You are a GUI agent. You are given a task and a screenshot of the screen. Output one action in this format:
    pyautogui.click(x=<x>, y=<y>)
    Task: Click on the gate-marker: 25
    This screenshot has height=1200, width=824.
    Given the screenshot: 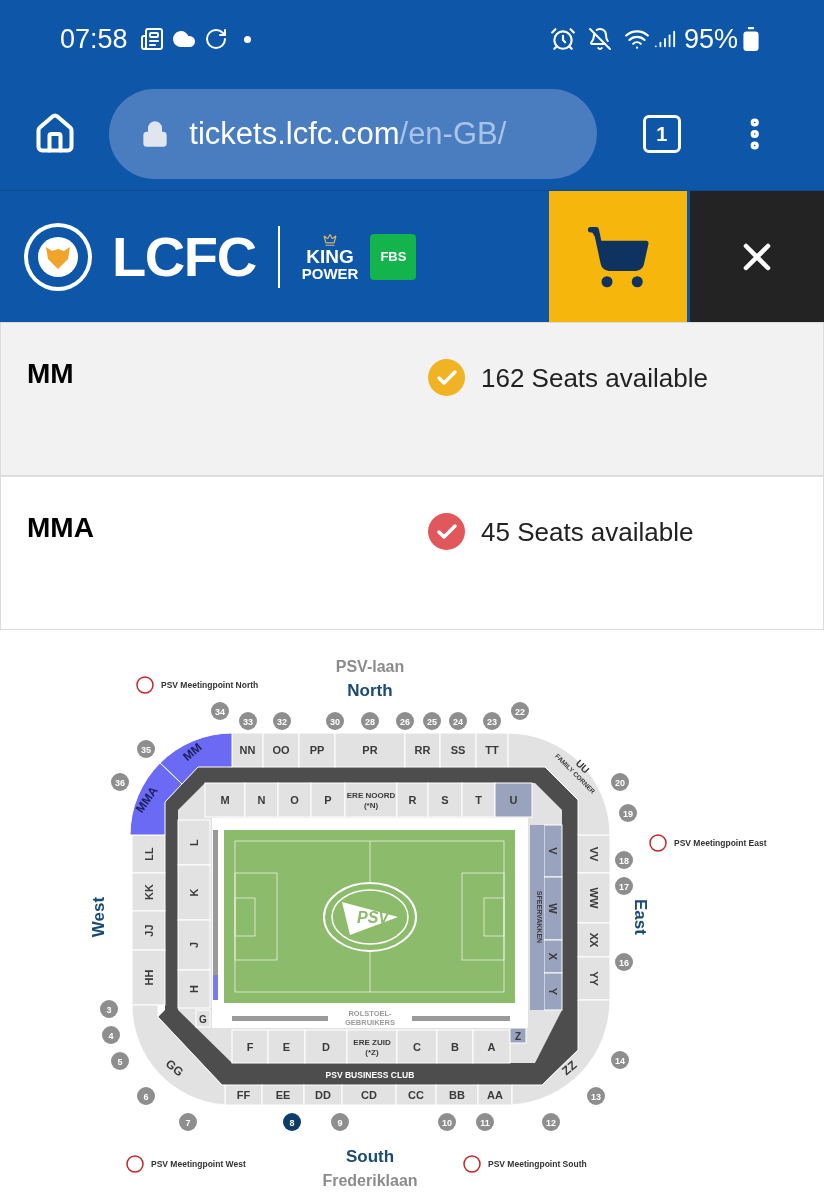 What is the action you would take?
    pyautogui.click(x=432, y=721)
    